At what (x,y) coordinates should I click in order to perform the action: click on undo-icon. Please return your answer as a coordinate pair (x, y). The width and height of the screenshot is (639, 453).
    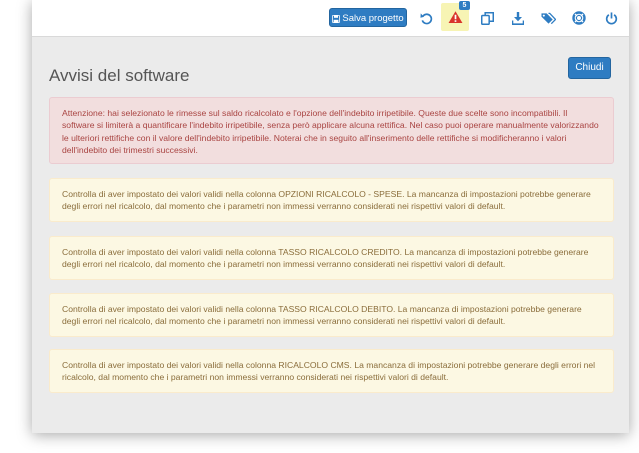
    Looking at the image, I should click on (425, 18).